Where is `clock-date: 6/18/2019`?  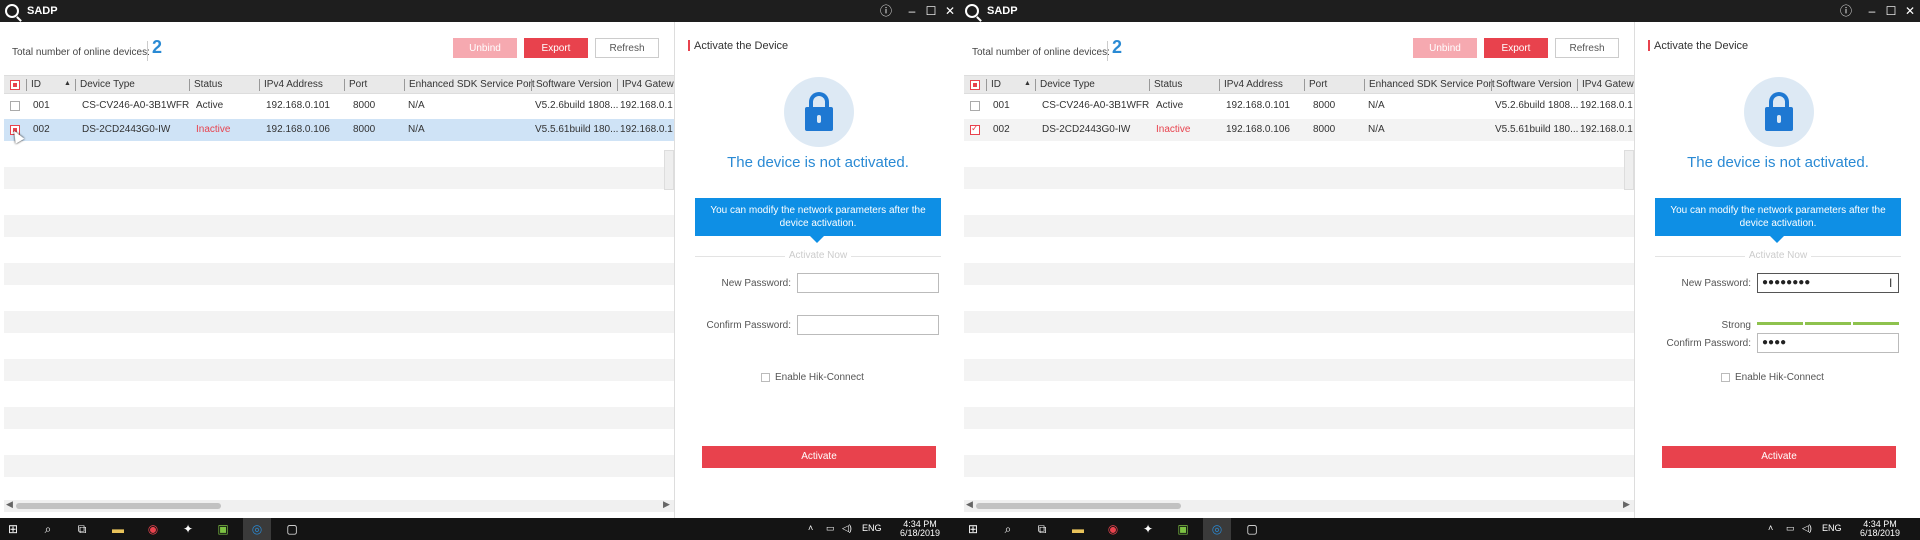
clock-date: 6/18/2019 is located at coordinates (920, 533).